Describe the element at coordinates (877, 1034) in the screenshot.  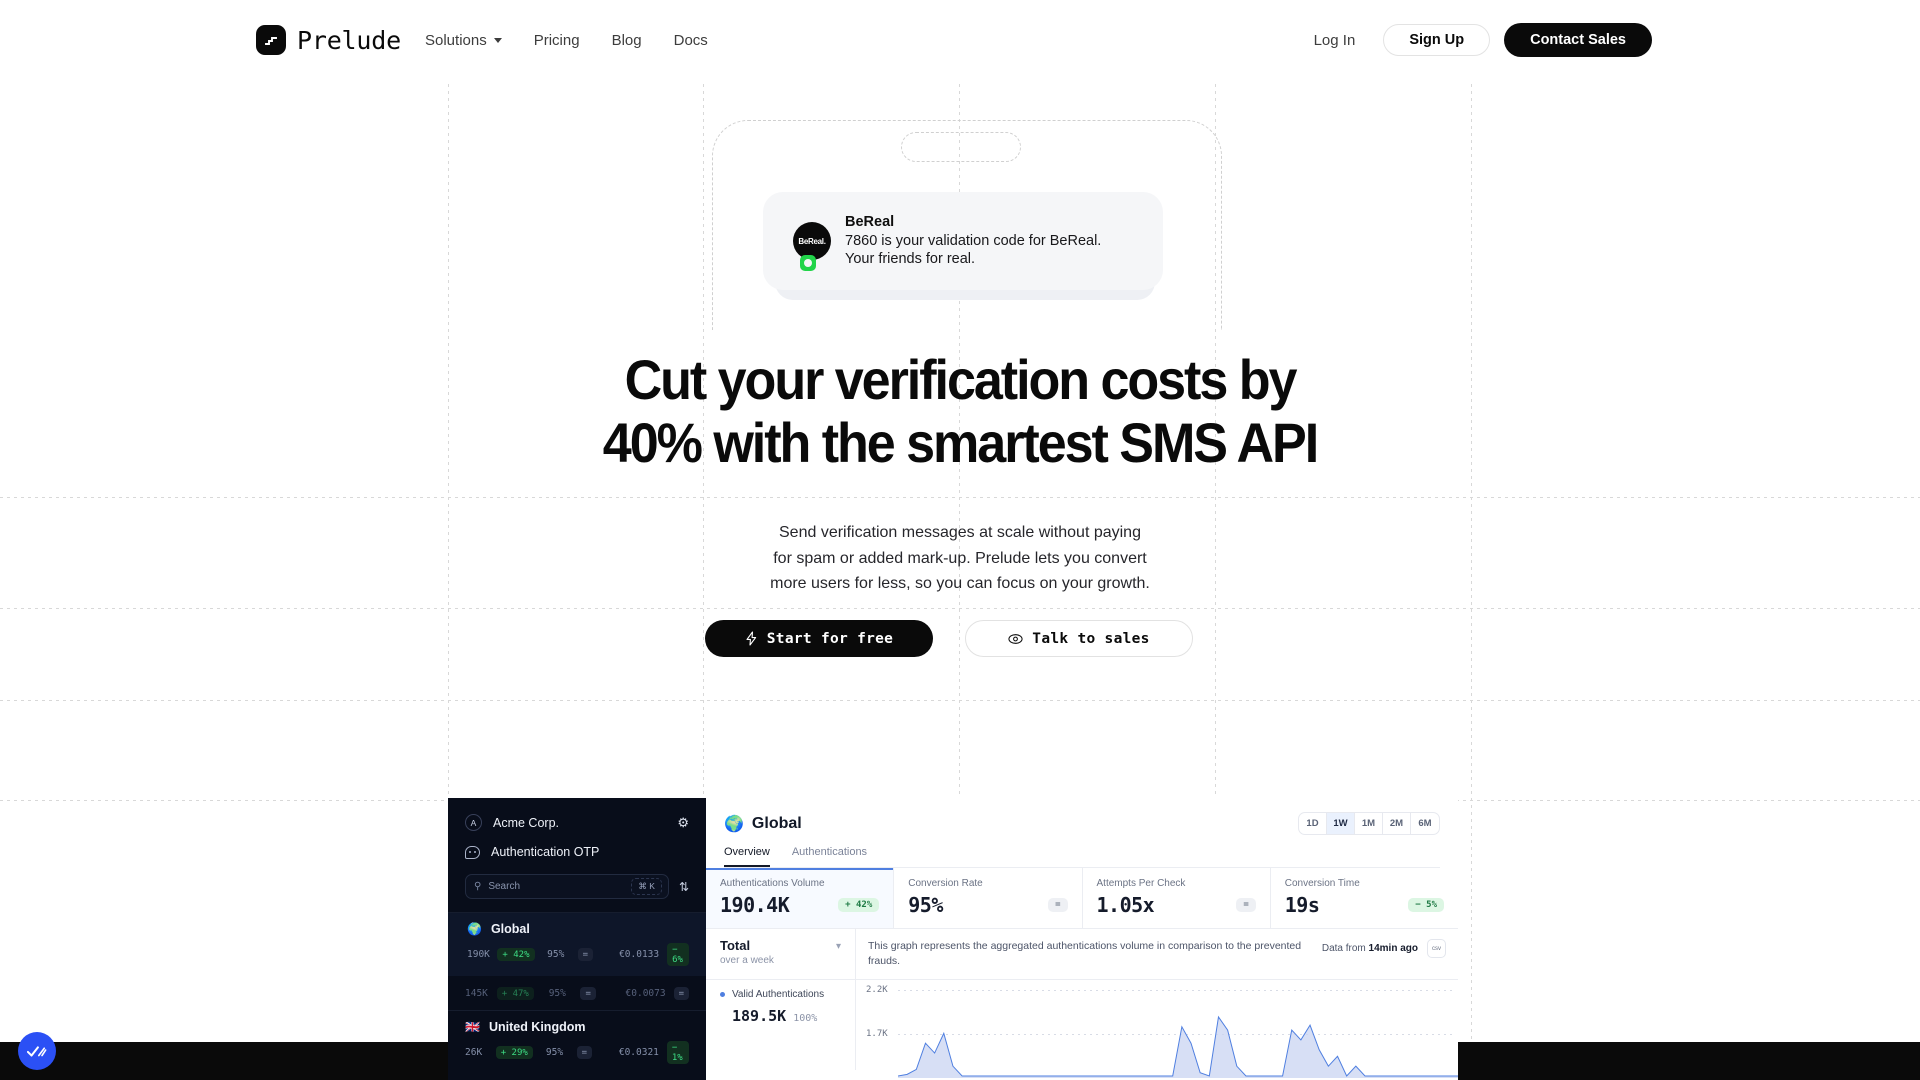
I see `y-tick-bottom: 1.7K` at that location.